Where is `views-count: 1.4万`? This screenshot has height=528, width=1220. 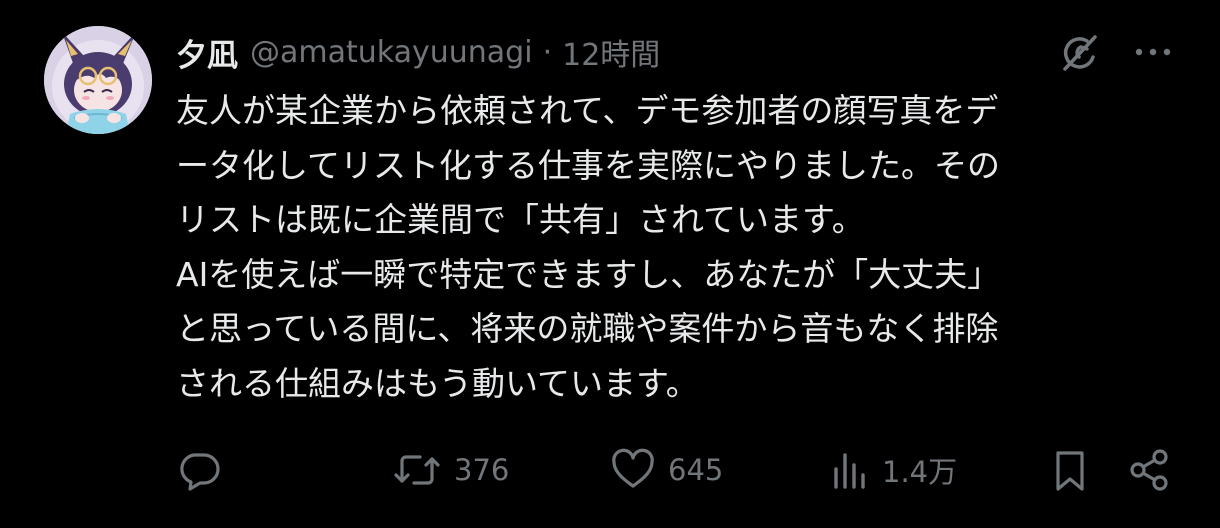 views-count: 1.4万 is located at coordinates (920, 472).